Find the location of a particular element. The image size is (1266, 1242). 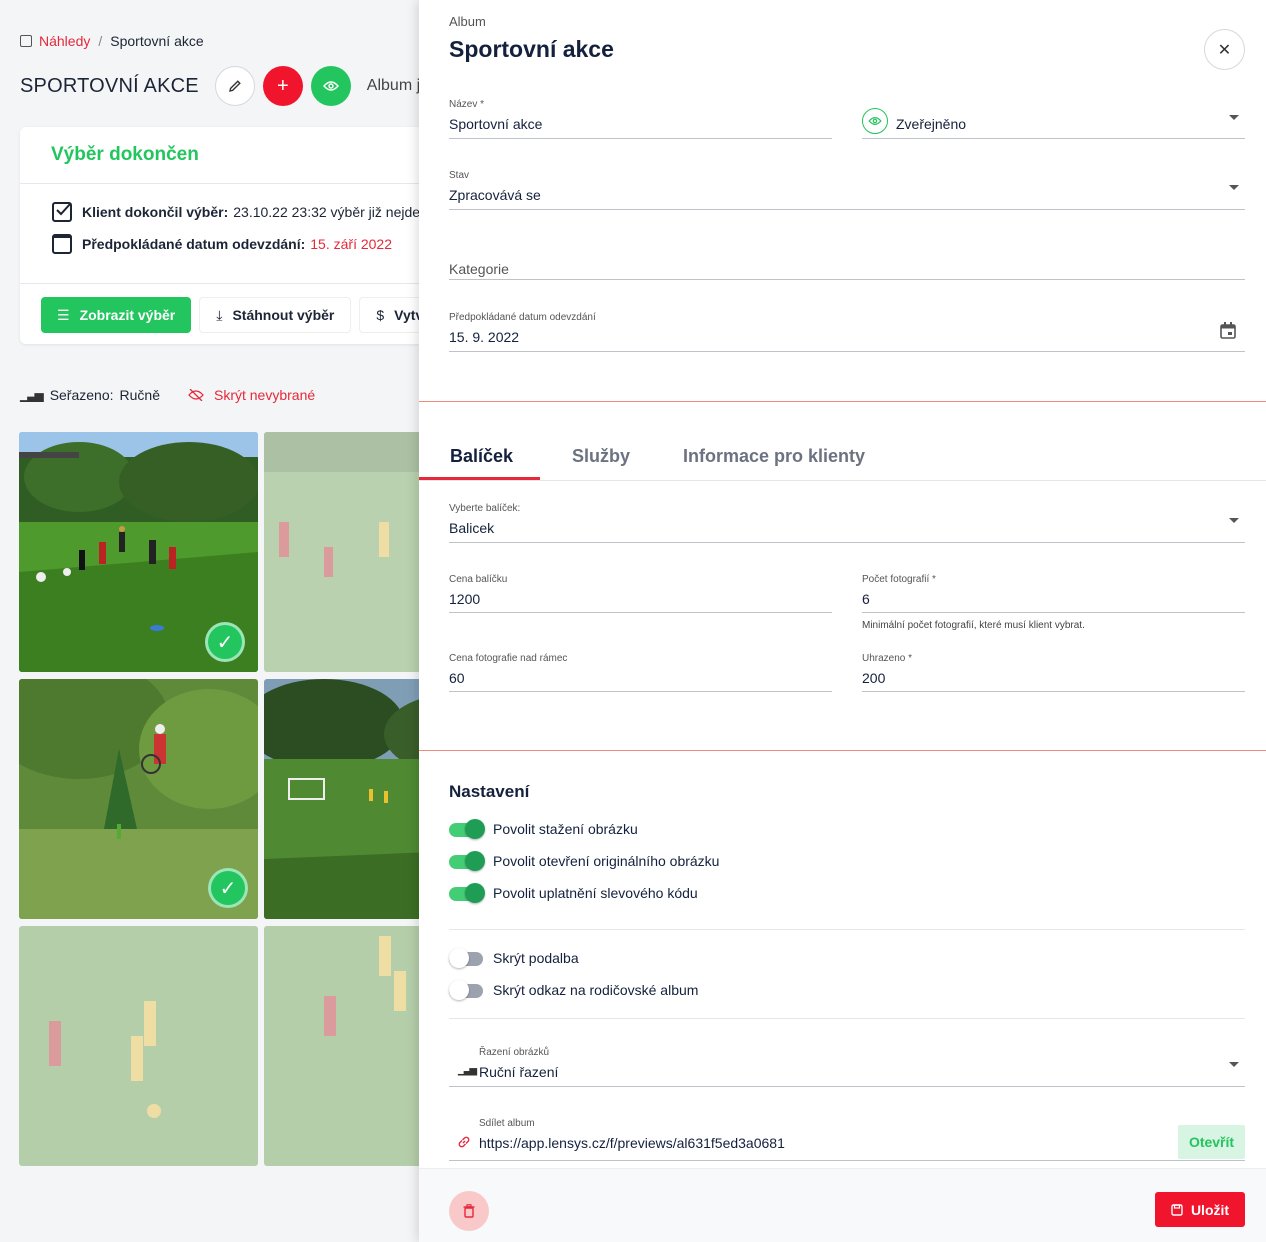

switch-label: Povolit uplatnění slevového kódu is located at coordinates (595, 893).